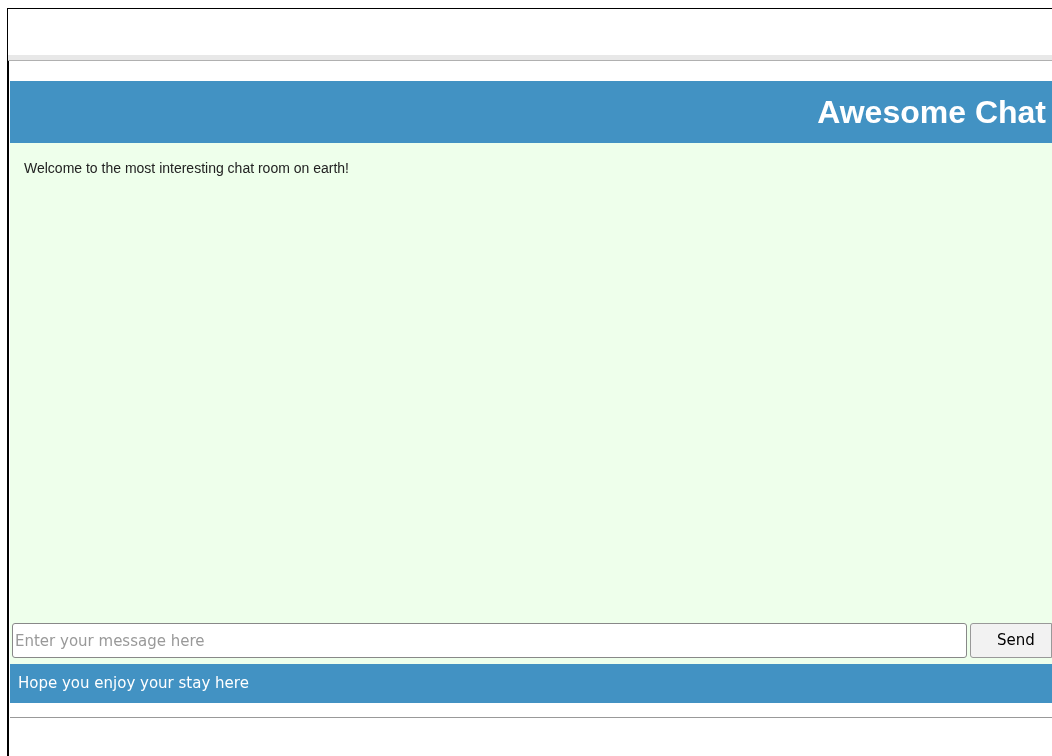 This screenshot has width=1052, height=756. I want to click on footer-text: Hope you enjoy your stay here, so click(133, 684).